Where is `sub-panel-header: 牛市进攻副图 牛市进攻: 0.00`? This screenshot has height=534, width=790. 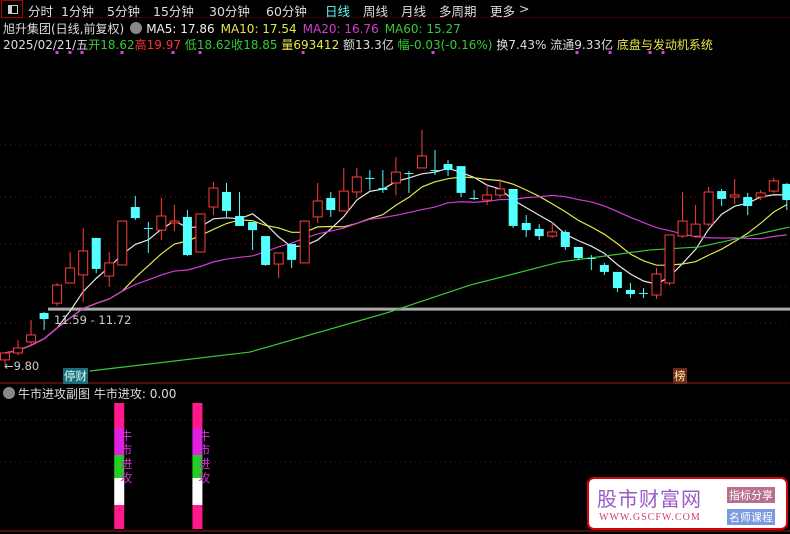
sub-panel-header: 牛市进攻副图 牛市进攻: 0.00 is located at coordinates (89, 393).